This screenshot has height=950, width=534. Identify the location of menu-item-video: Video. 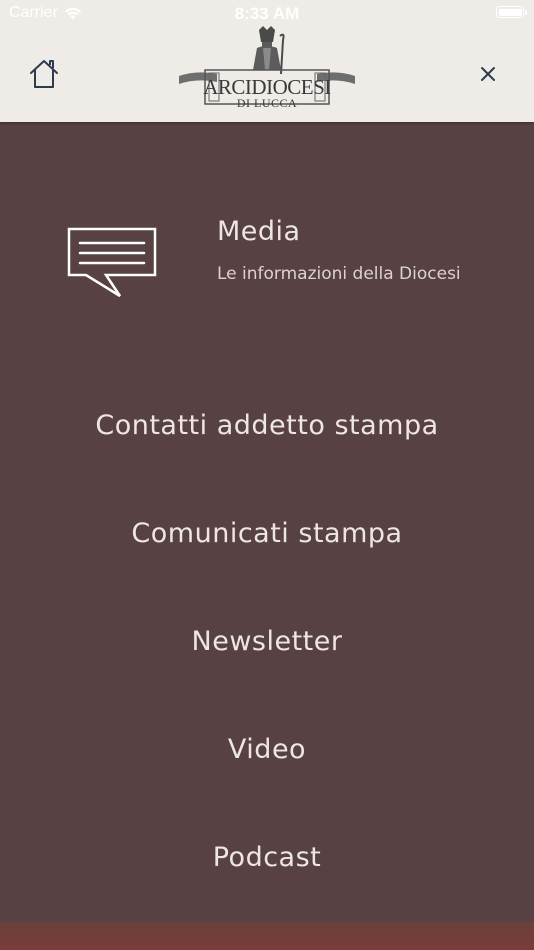
(267, 749).